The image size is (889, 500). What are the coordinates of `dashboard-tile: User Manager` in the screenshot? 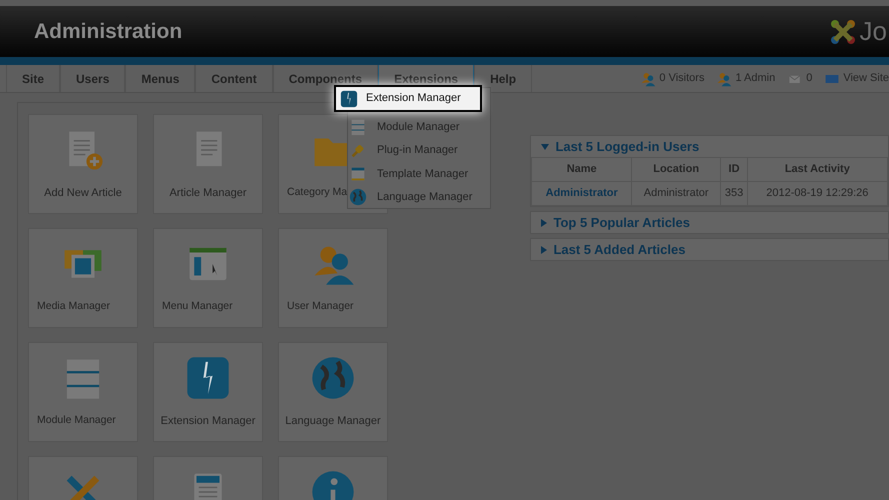 It's located at (333, 278).